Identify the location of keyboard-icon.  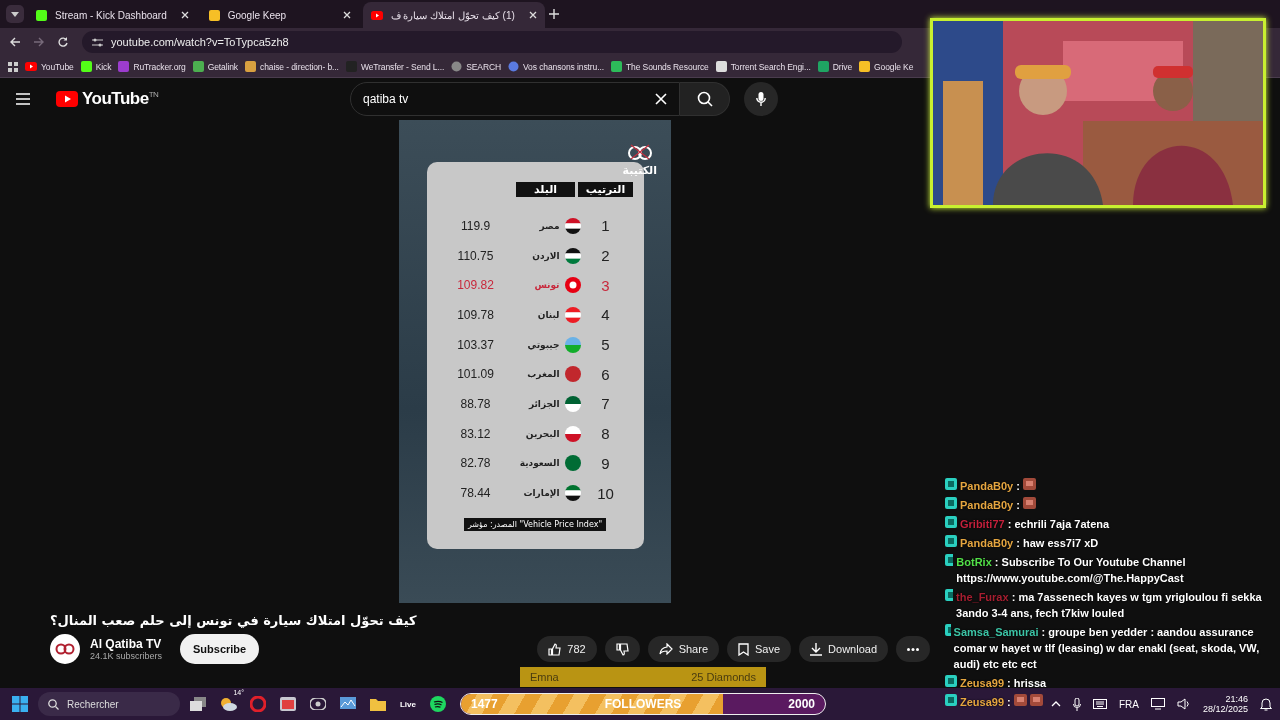
(1099, 704).